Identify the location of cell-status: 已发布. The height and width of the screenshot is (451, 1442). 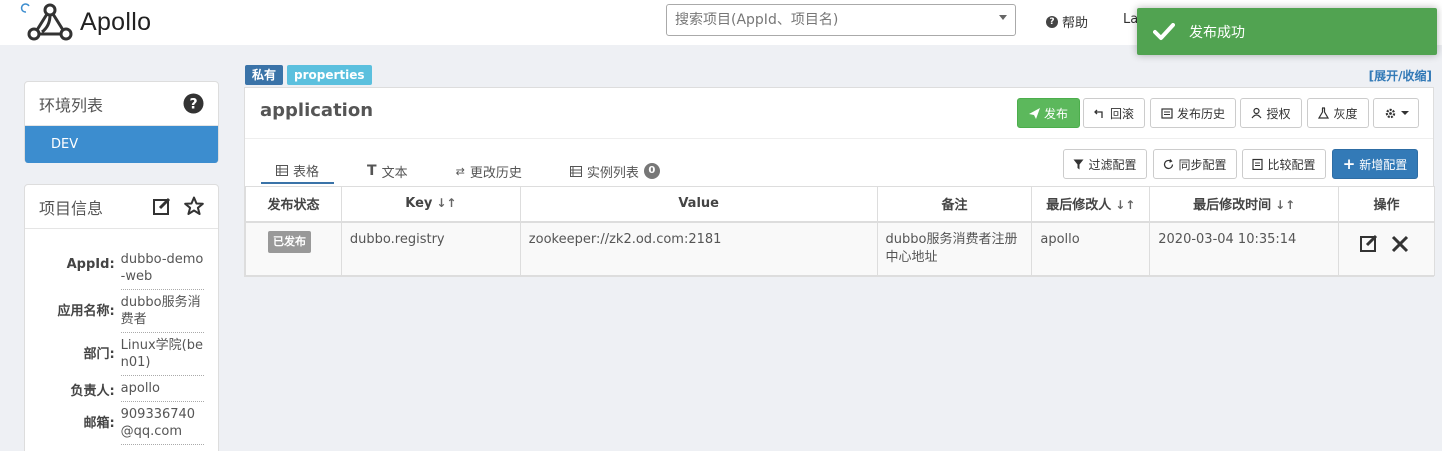
(293, 248).